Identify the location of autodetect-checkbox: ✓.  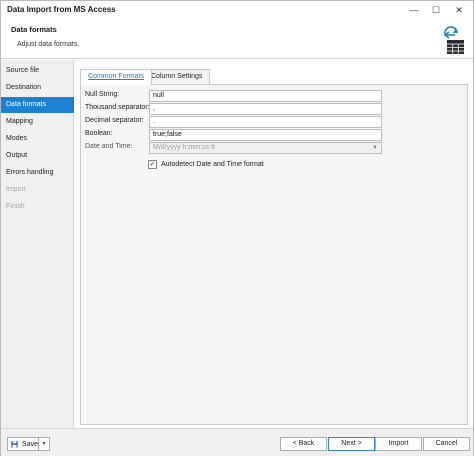
(152, 164).